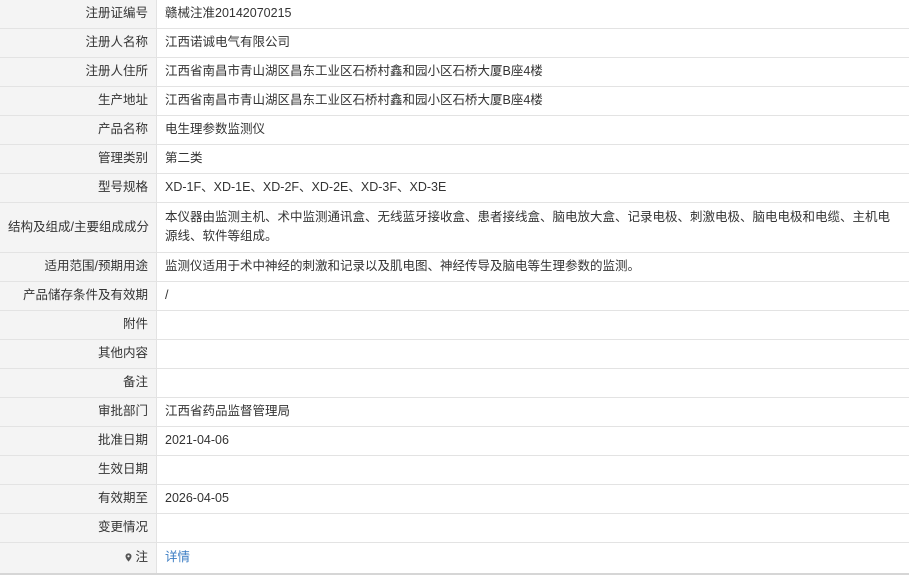 The height and width of the screenshot is (575, 909). I want to click on row-label: 结构及组成/主要组成成分, so click(78, 227).